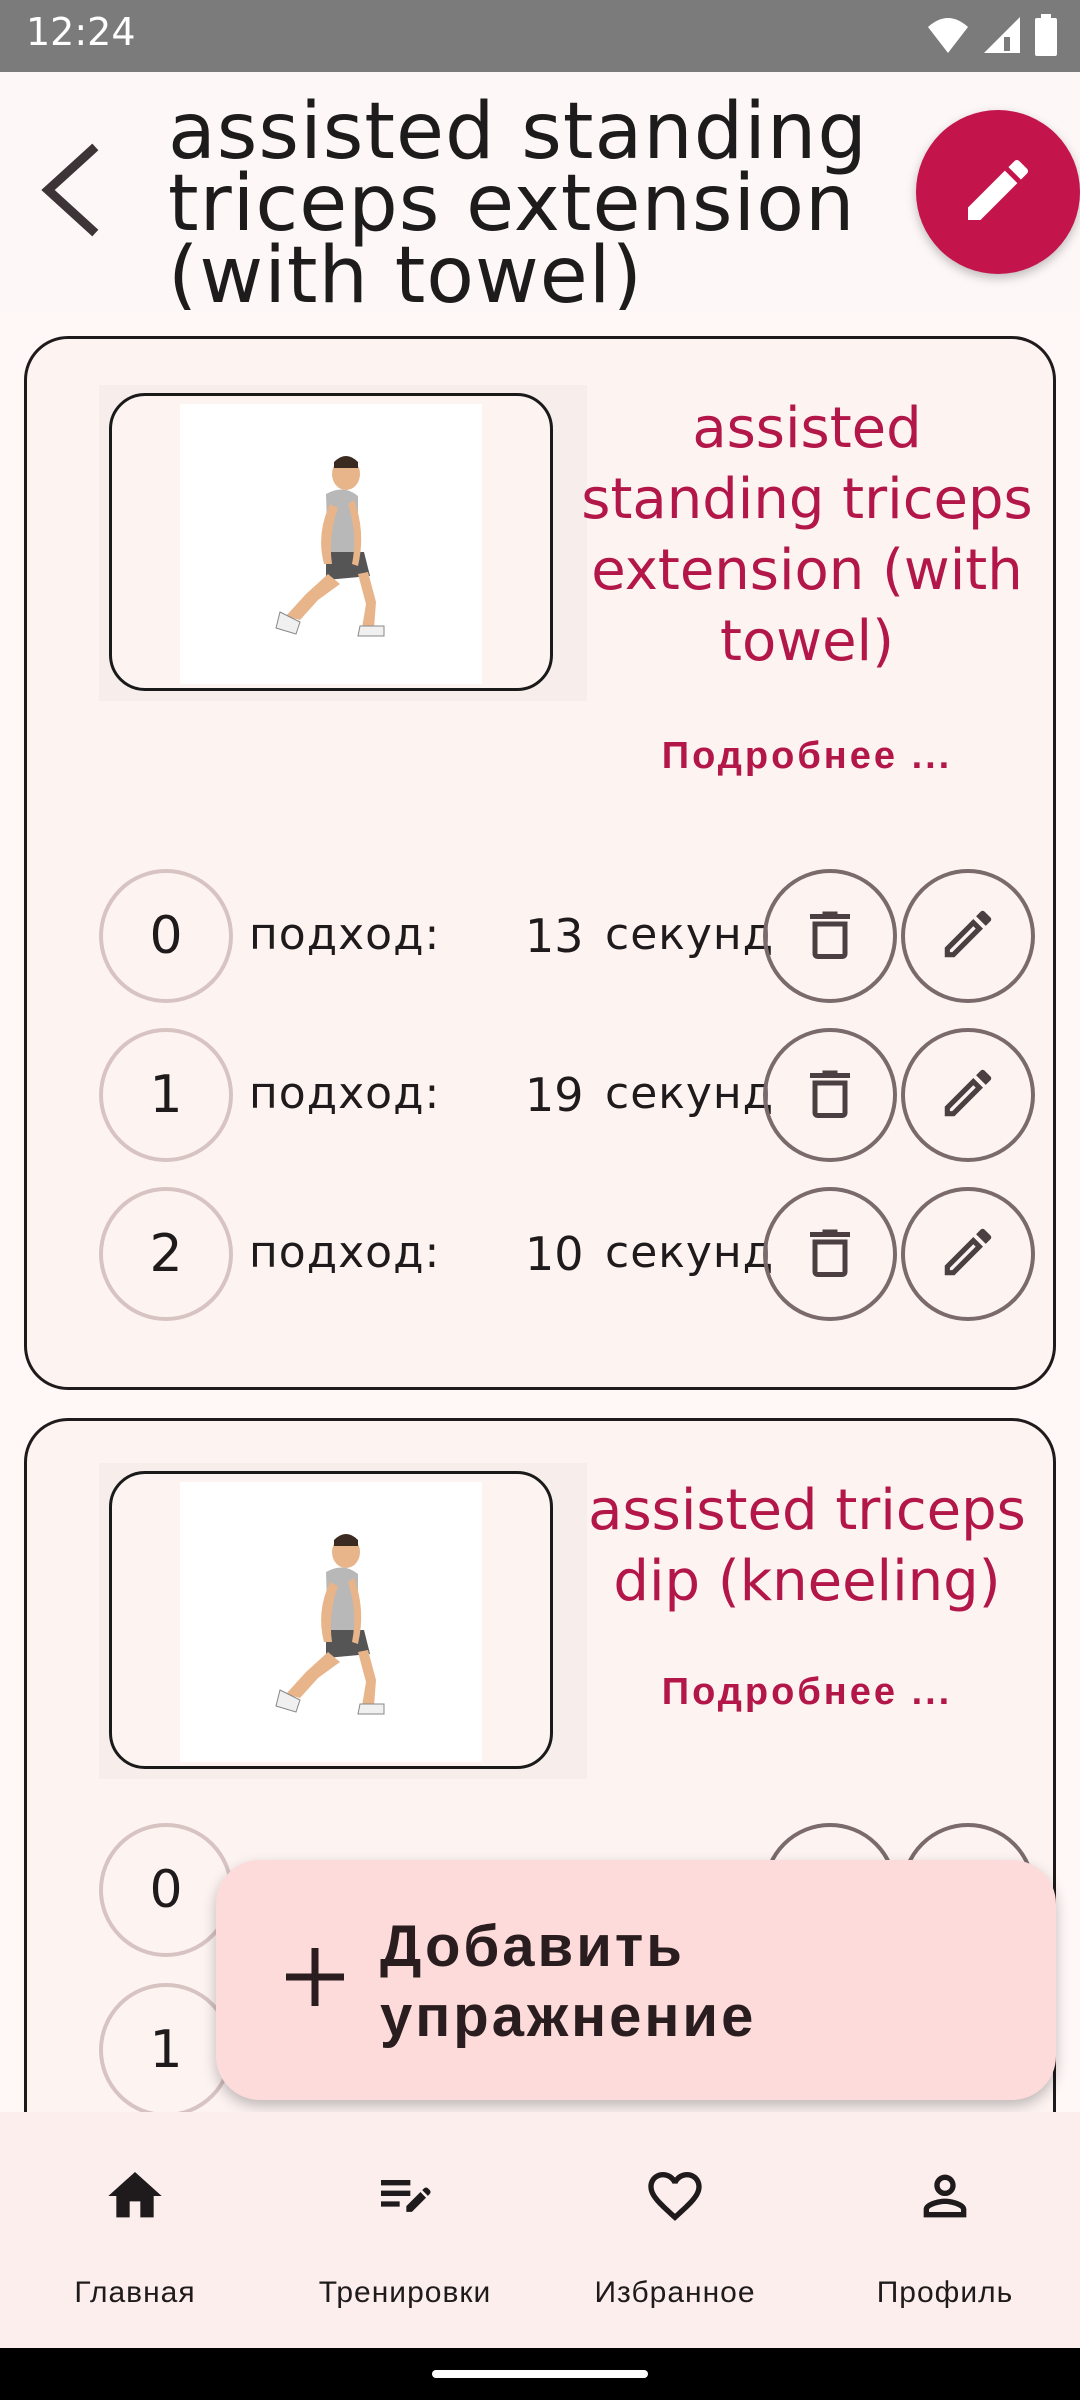  I want to click on person-icon, so click(945, 2198).